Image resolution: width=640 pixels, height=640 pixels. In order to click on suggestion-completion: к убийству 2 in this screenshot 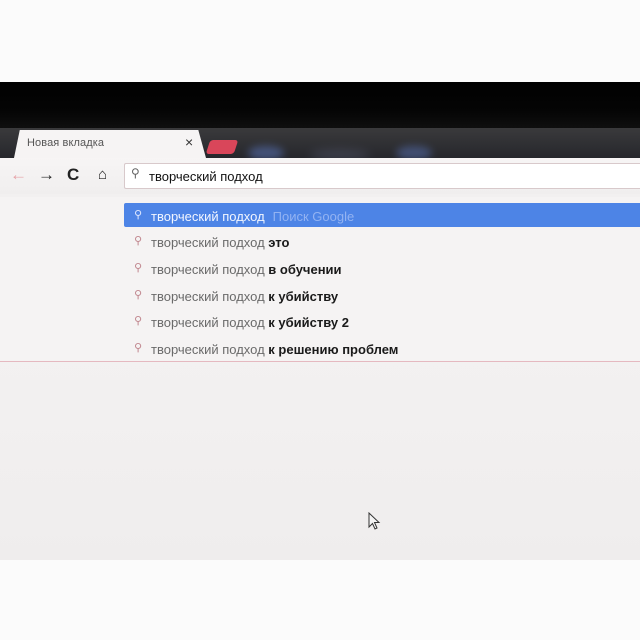, I will do `click(308, 322)`.